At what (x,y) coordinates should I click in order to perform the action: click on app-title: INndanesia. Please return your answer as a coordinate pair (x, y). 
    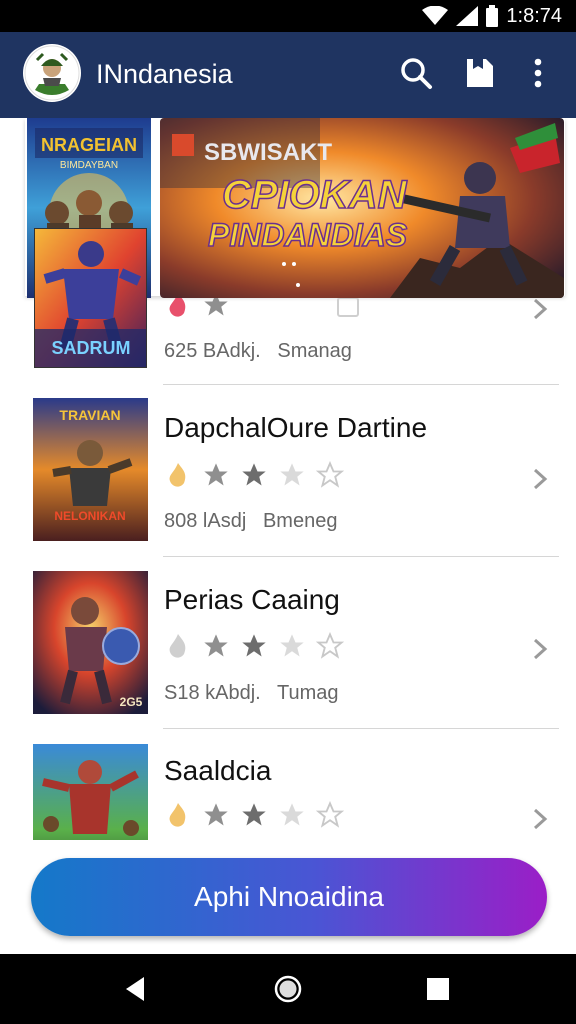
    Looking at the image, I should click on (164, 74).